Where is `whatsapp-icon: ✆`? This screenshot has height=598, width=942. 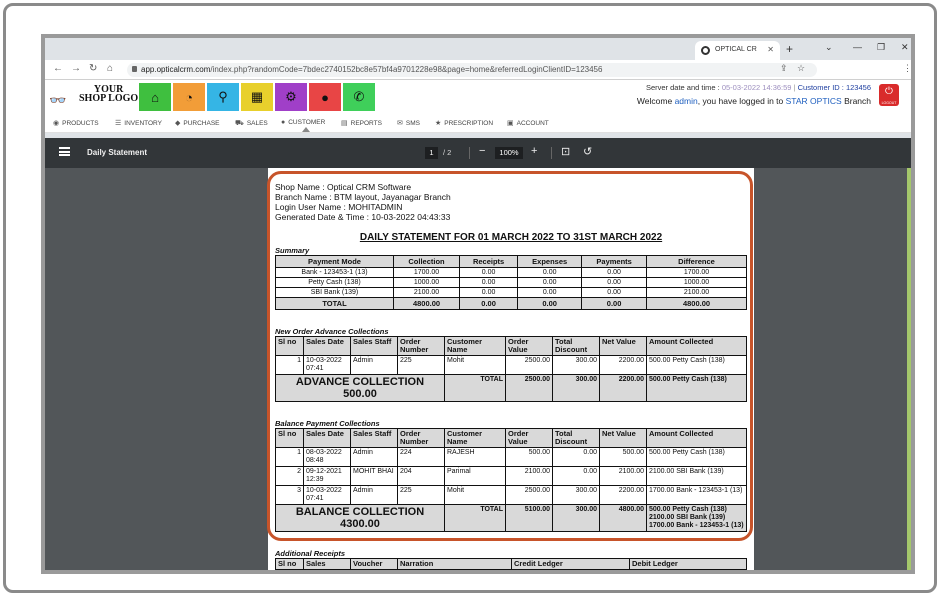
whatsapp-icon: ✆ is located at coordinates (359, 96).